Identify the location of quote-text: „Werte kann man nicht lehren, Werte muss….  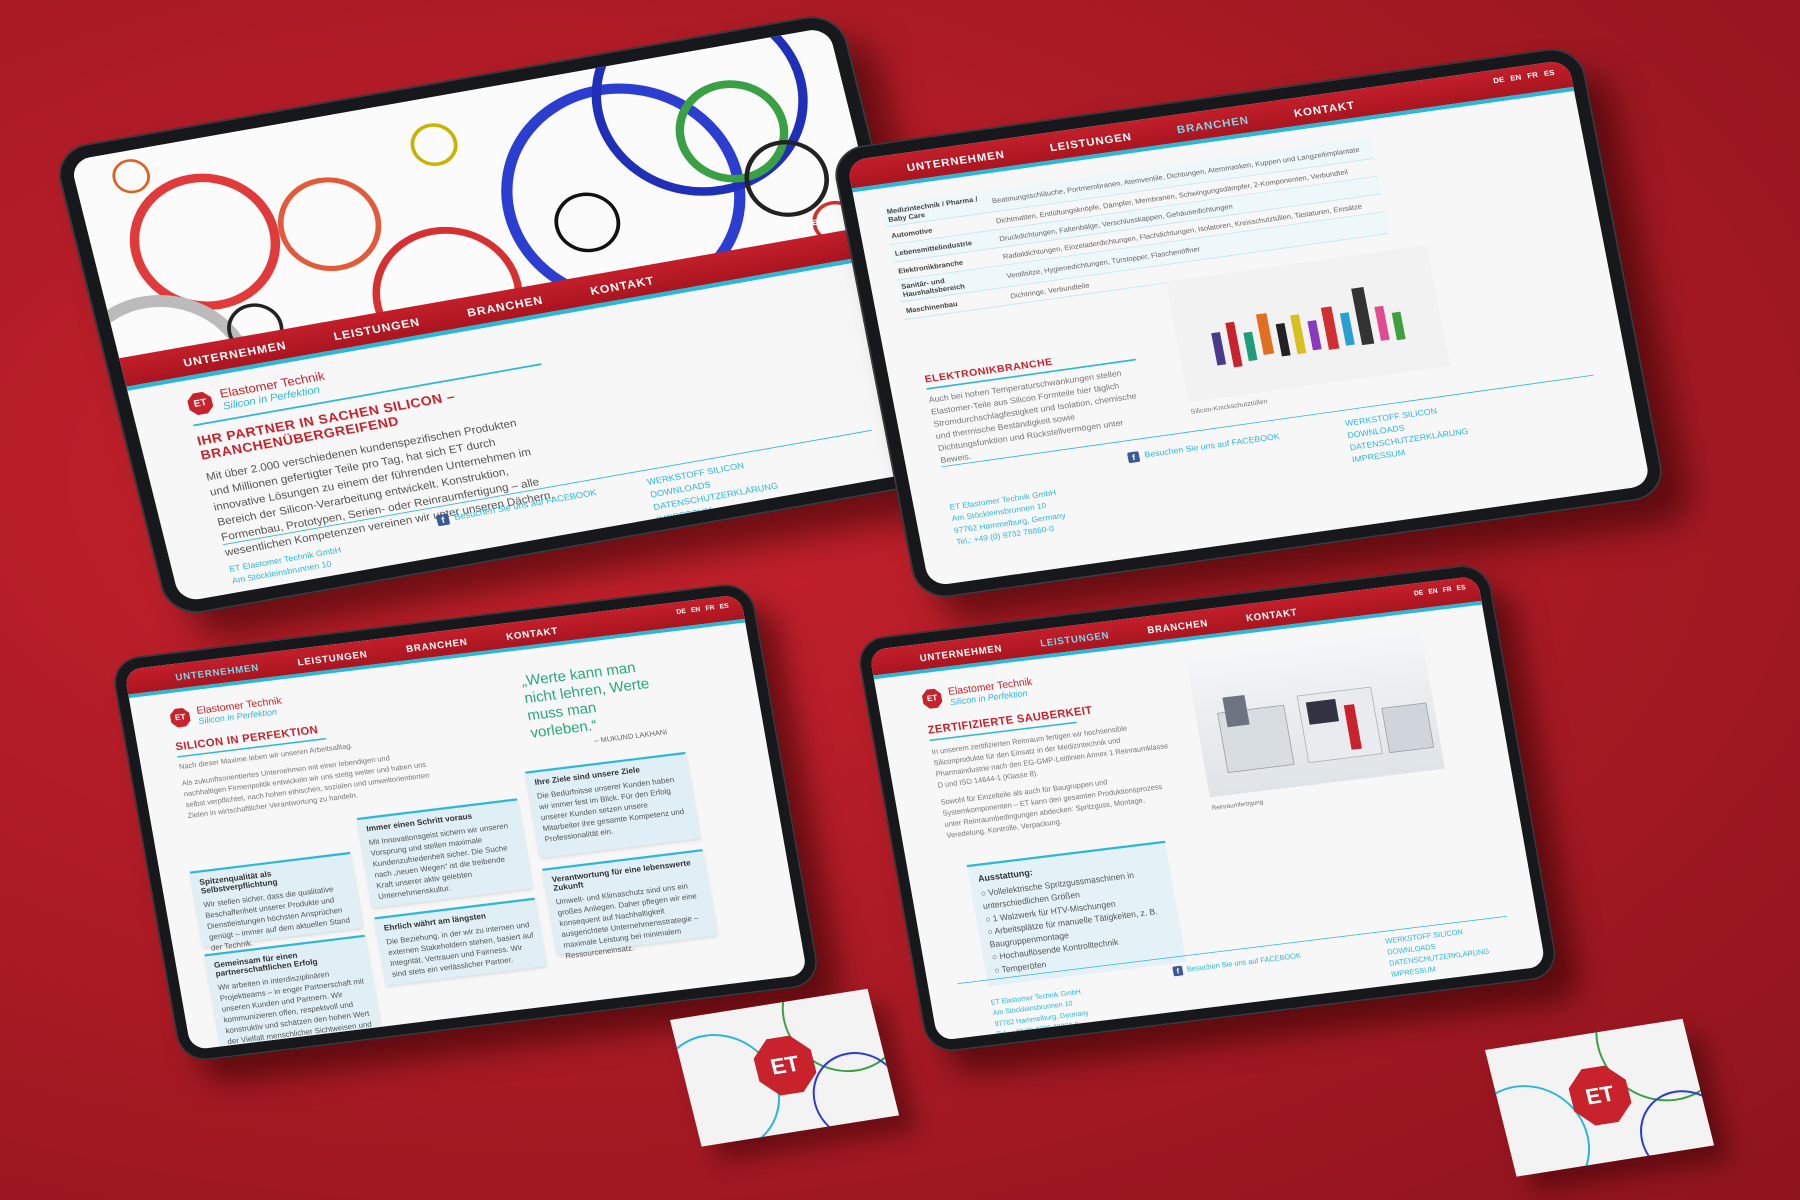
(585, 700).